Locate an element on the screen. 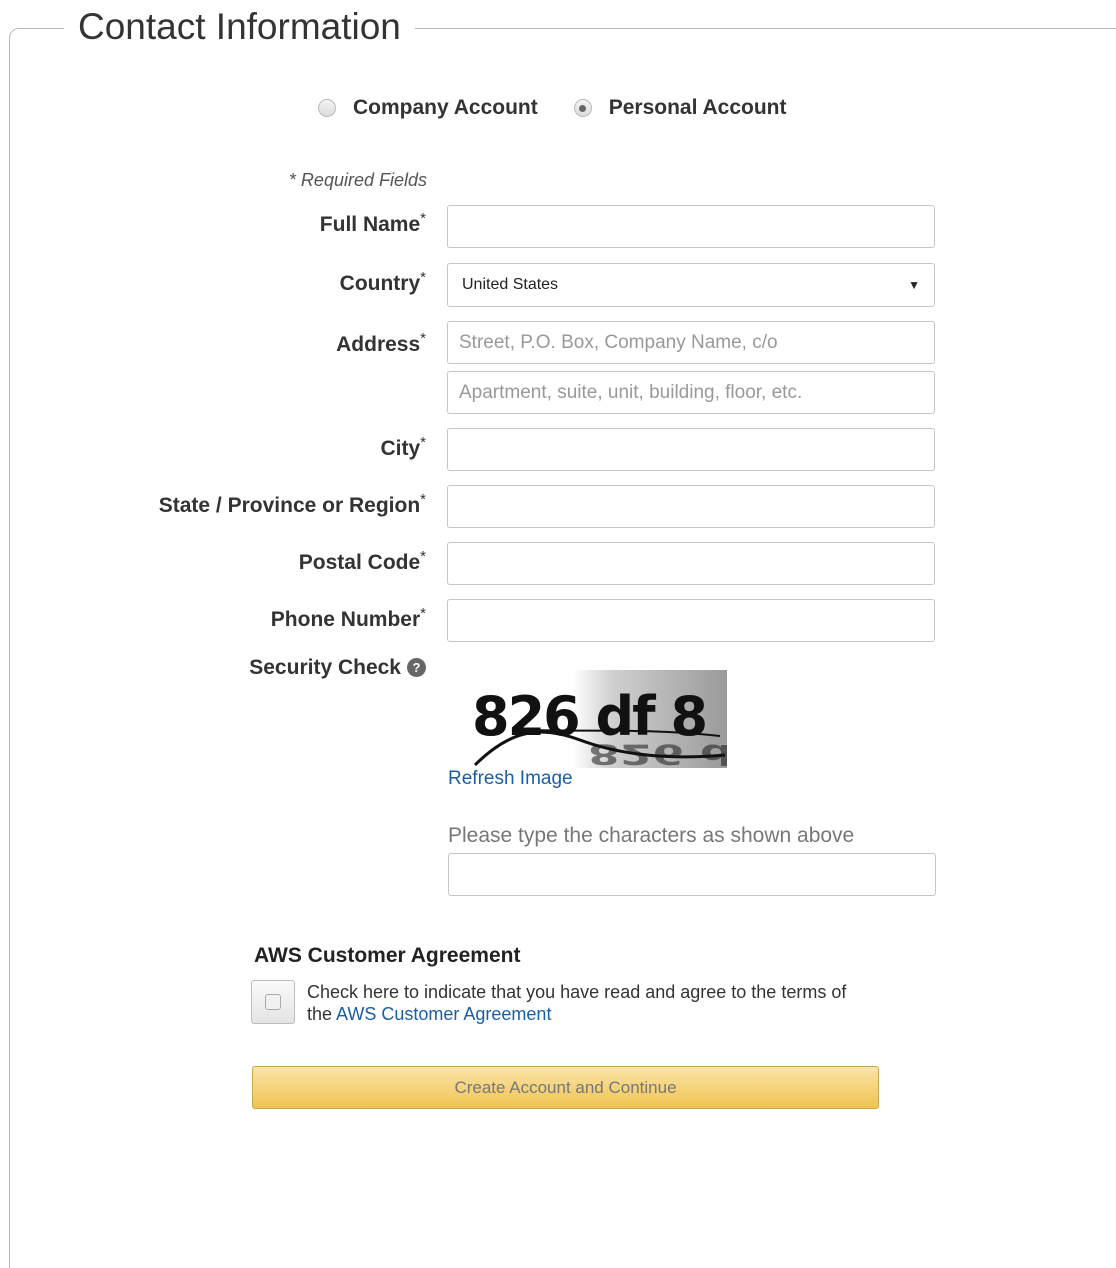  create-account-button: Create Account and Continue is located at coordinates (565, 1087).